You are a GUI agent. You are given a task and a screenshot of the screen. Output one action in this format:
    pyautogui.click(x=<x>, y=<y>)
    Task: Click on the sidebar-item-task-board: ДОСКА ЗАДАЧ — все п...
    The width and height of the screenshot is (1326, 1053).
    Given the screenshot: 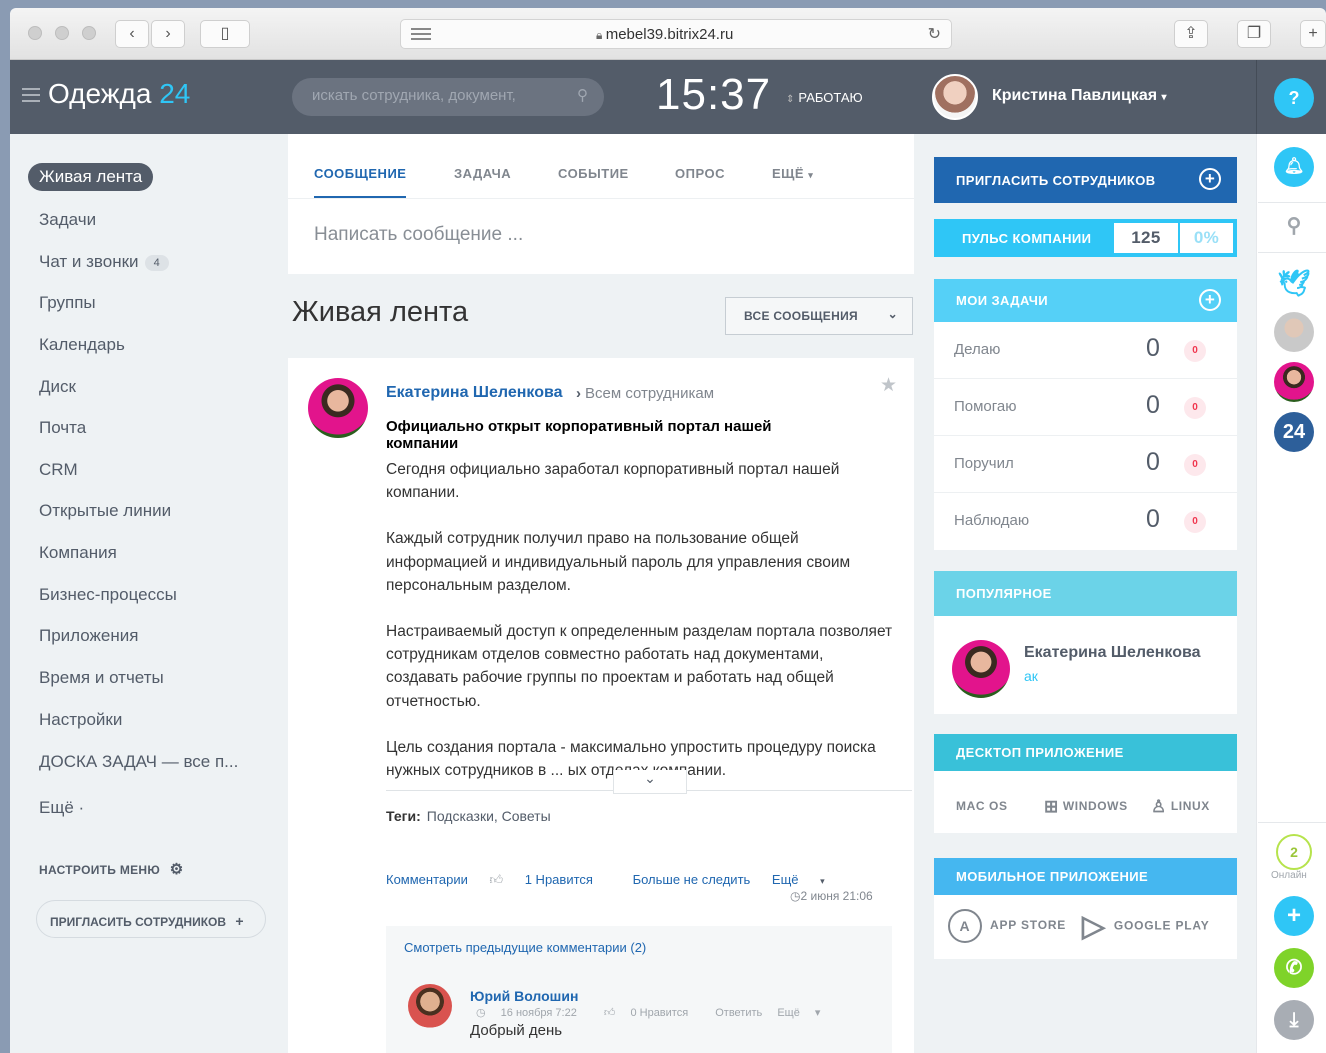 What is the action you would take?
    pyautogui.click(x=138, y=762)
    